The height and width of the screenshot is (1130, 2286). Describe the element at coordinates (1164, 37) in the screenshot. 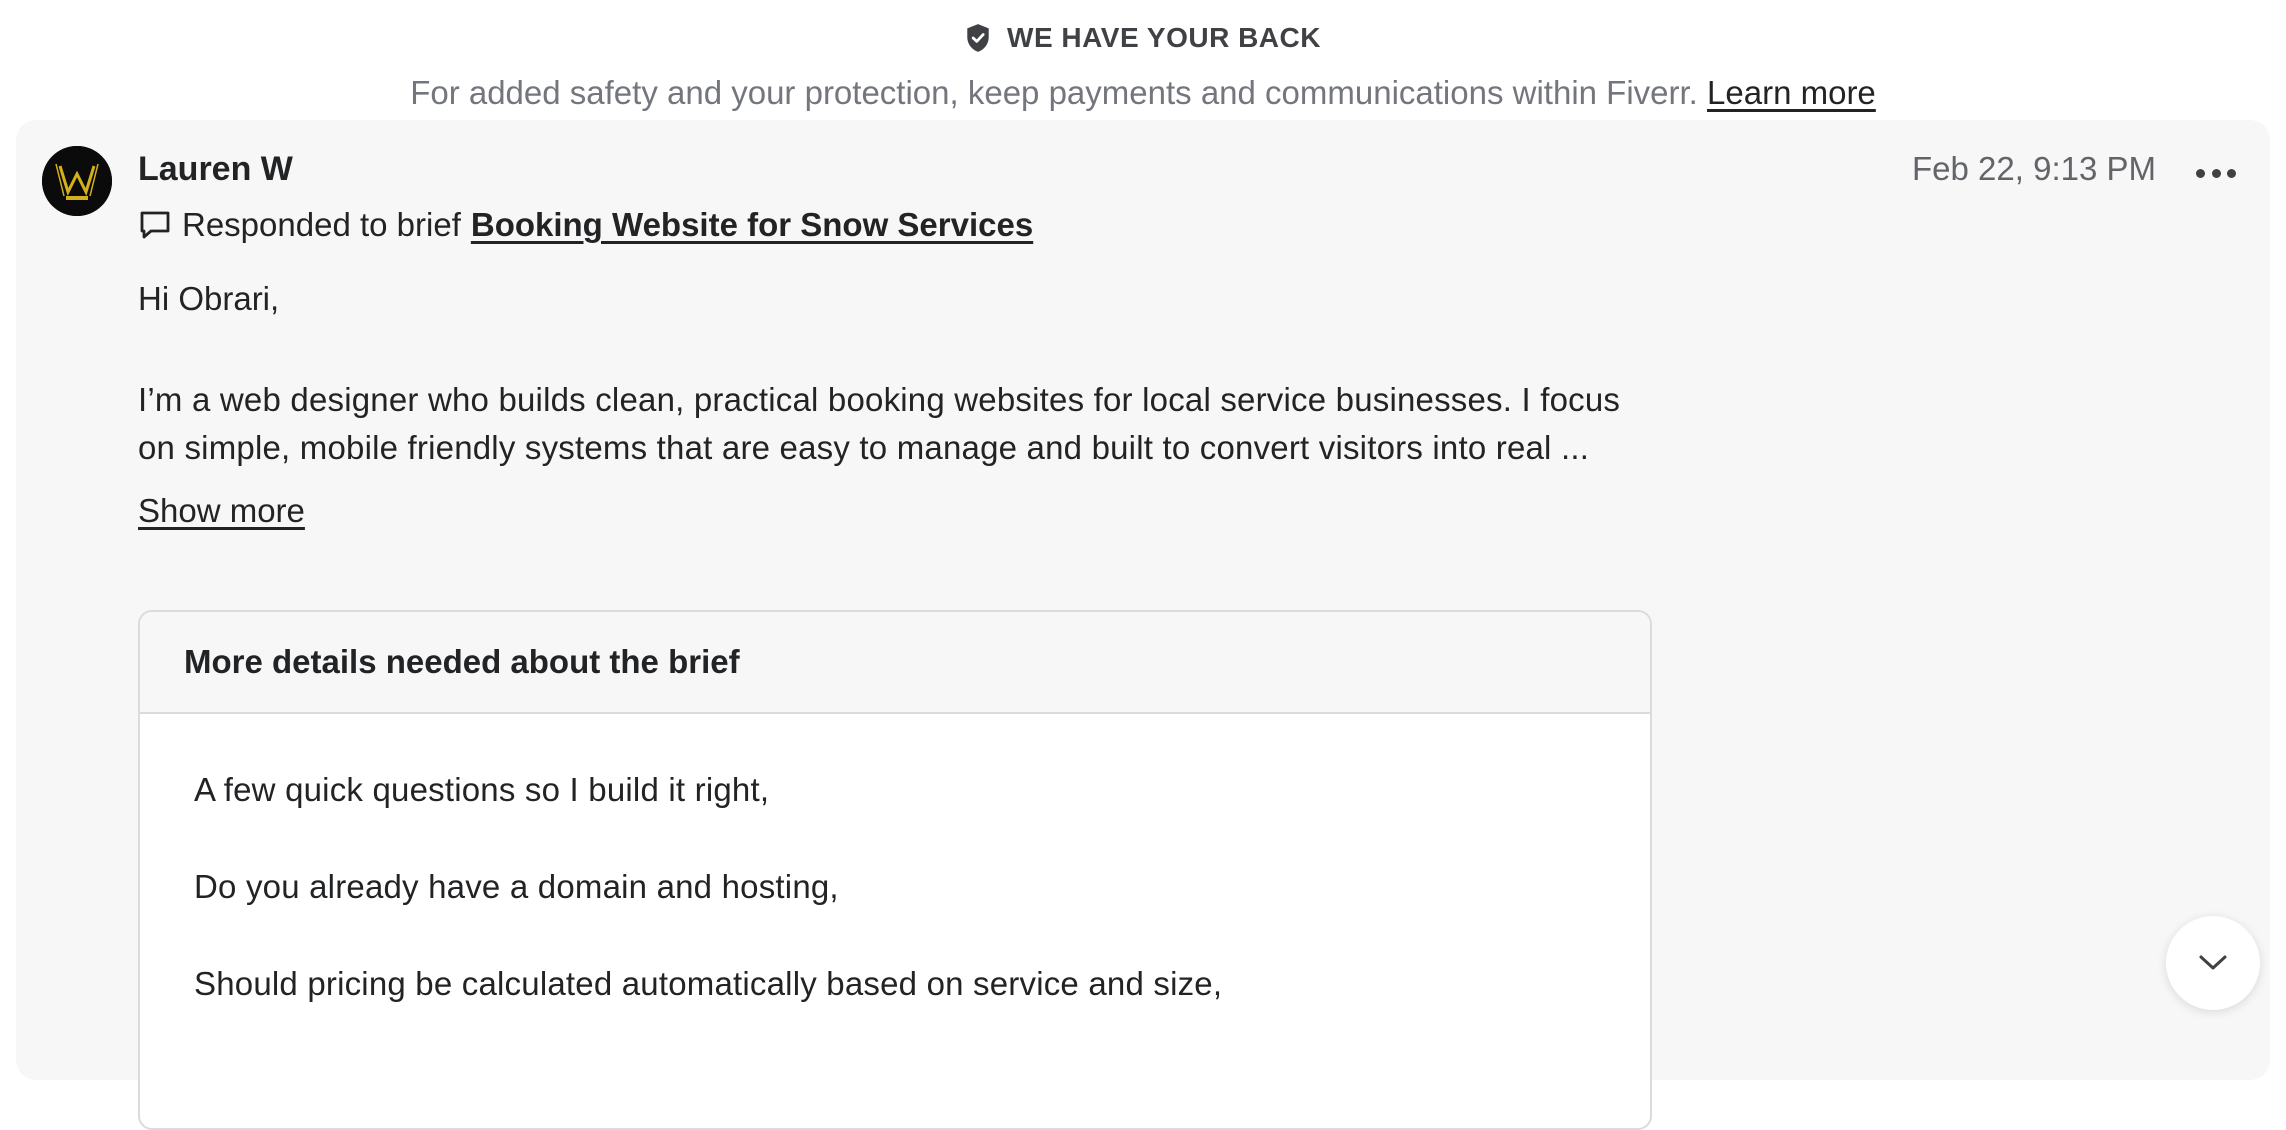

I see `safety-title-text: WE HAVE YOUR BACK` at that location.